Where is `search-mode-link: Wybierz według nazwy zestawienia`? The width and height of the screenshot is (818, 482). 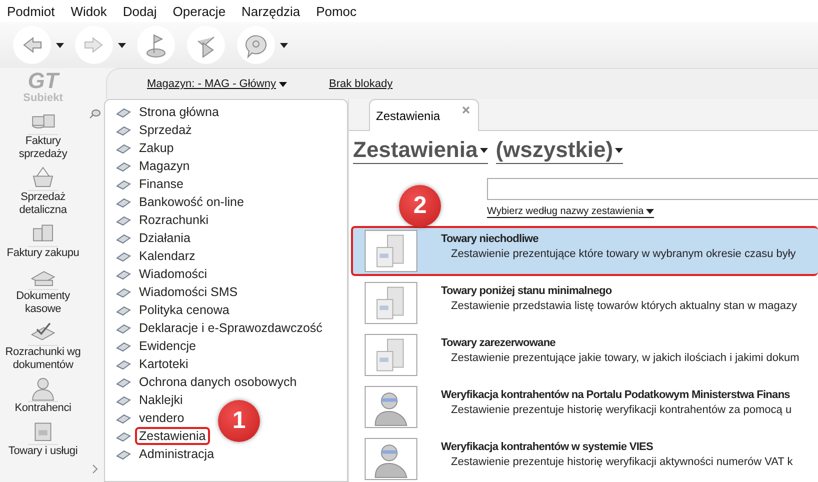
search-mode-link: Wybierz według nazwy zestawienia is located at coordinates (570, 212).